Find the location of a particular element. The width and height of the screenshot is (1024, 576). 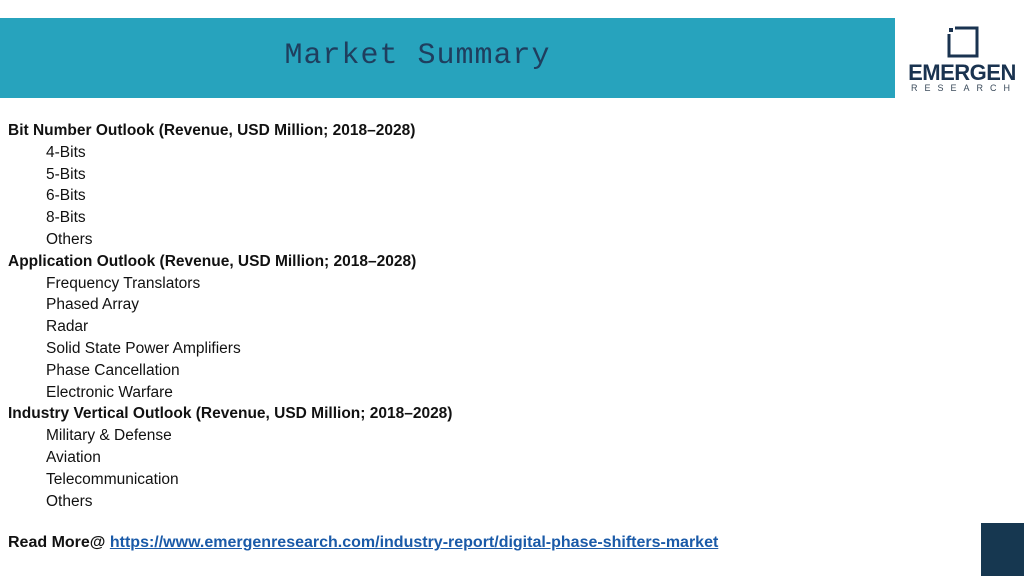

square-bracket-logo-icon is located at coordinates (963, 42).